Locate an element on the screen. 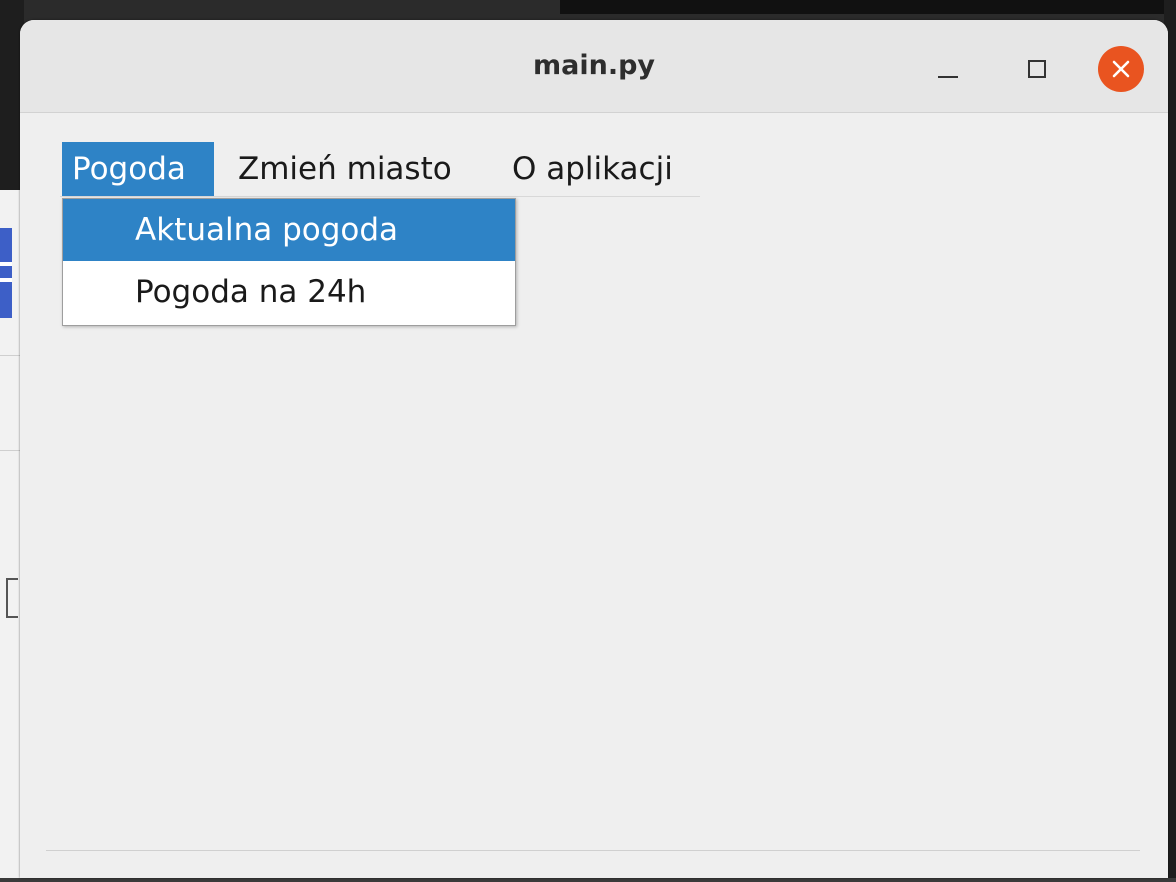  menu-item-aktualna-pogoda: Aktualna pogoda is located at coordinates (289, 230).